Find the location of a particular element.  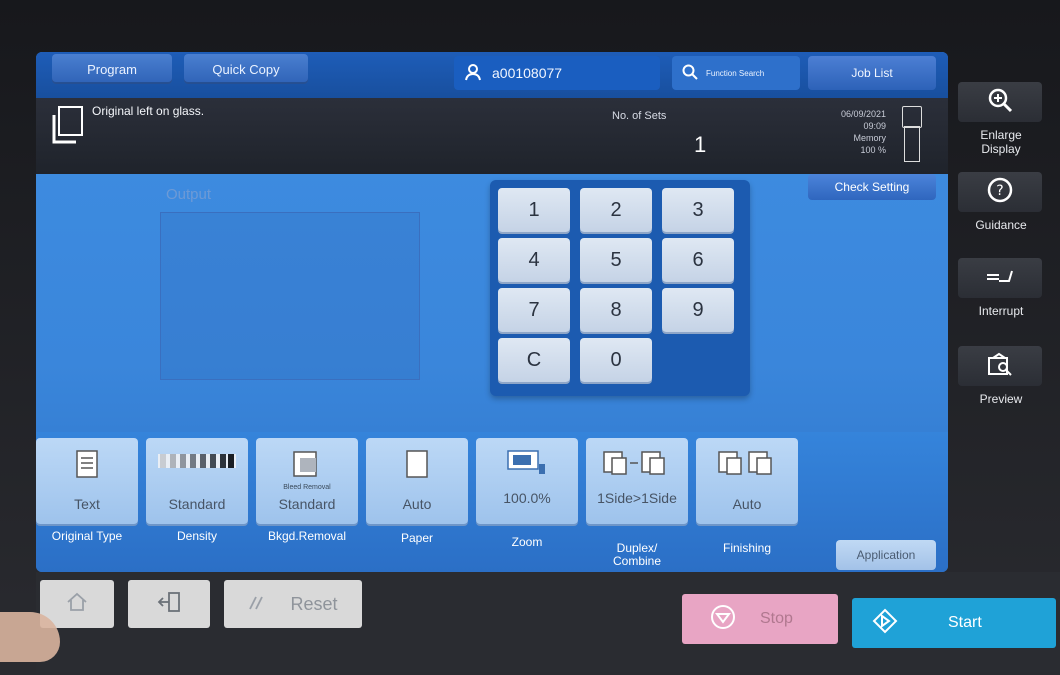

memory-meter is located at coordinates (912, 144).